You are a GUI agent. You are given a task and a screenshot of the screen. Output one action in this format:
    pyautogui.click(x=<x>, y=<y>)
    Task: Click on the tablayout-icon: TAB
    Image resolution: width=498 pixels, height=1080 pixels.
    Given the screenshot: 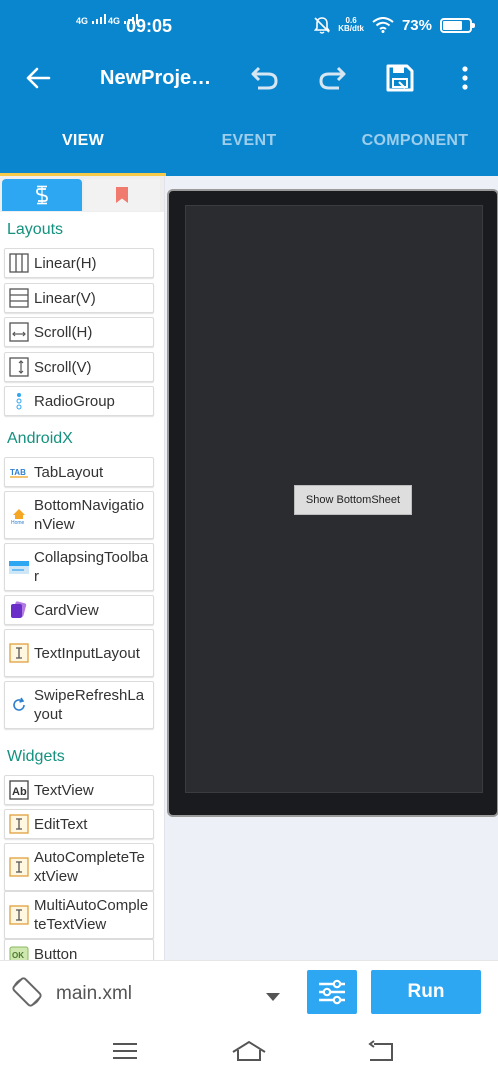 What is the action you would take?
    pyautogui.click(x=19, y=472)
    